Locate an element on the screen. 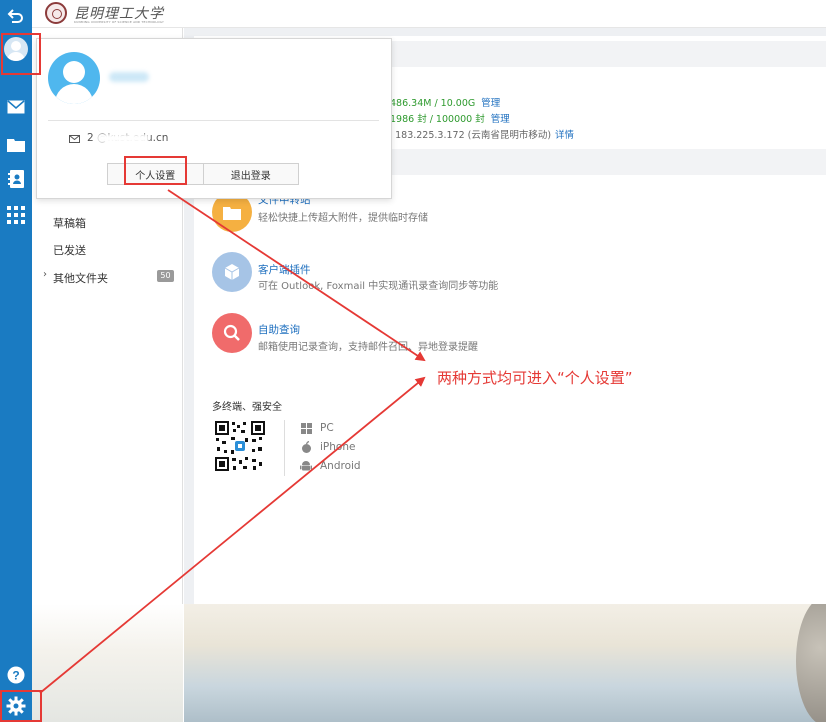 The height and width of the screenshot is (722, 826). popup-divider is located at coordinates (213, 120).